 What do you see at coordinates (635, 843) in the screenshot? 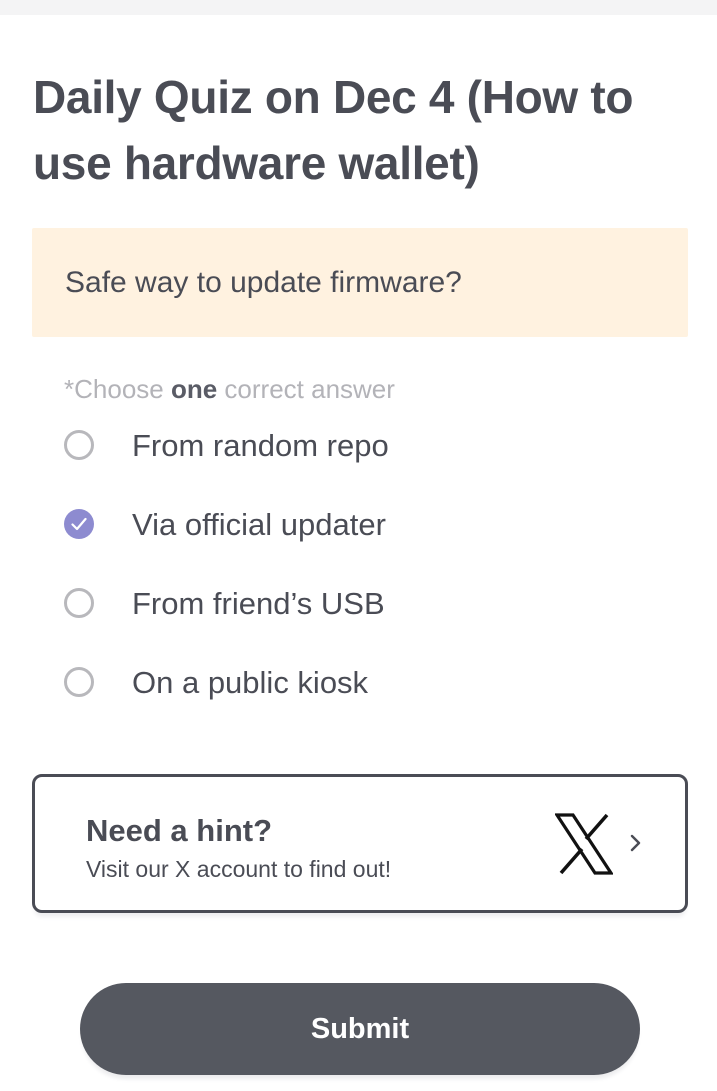
I see `chevron-right-icon` at bounding box center [635, 843].